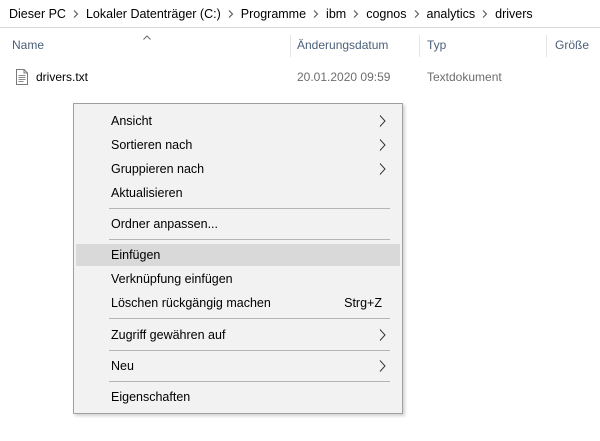 The width and height of the screenshot is (600, 441). Describe the element at coordinates (151, 397) in the screenshot. I see `menu-item-label: Eigenschaften` at that location.